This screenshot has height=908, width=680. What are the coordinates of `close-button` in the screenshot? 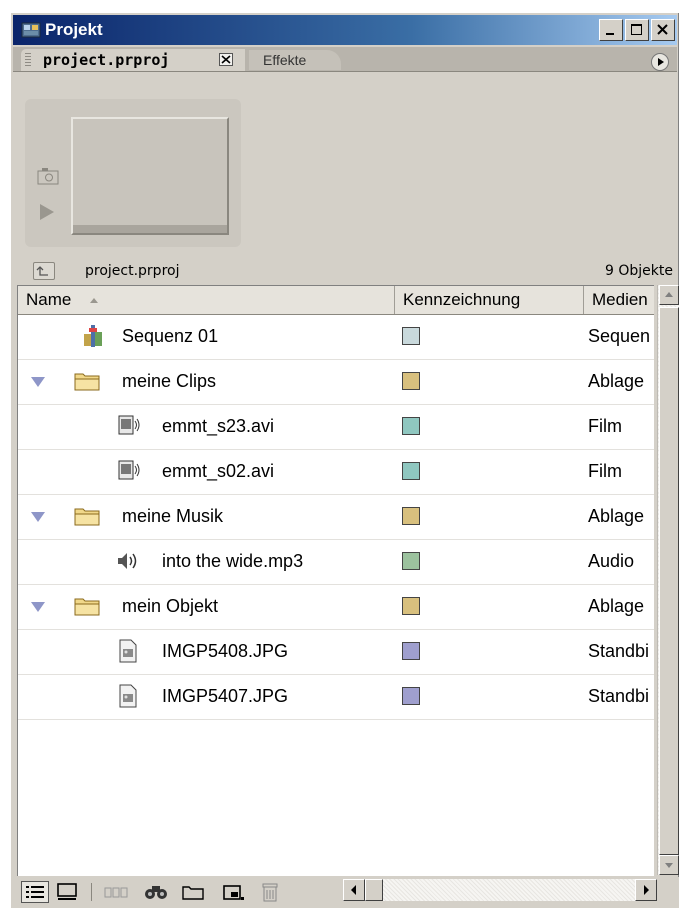 It's located at (663, 30).